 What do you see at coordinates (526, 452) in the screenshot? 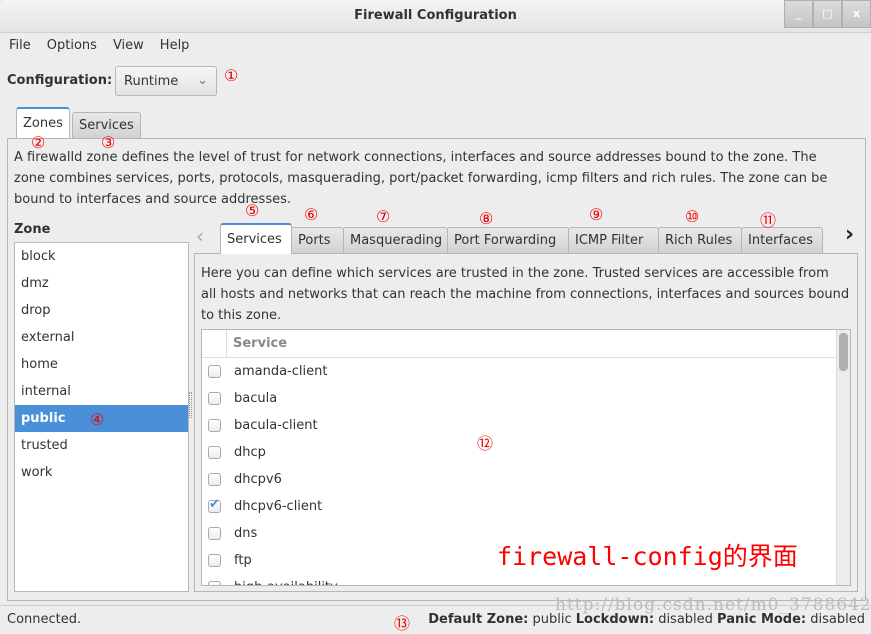
I see `table-row: dhcp` at bounding box center [526, 452].